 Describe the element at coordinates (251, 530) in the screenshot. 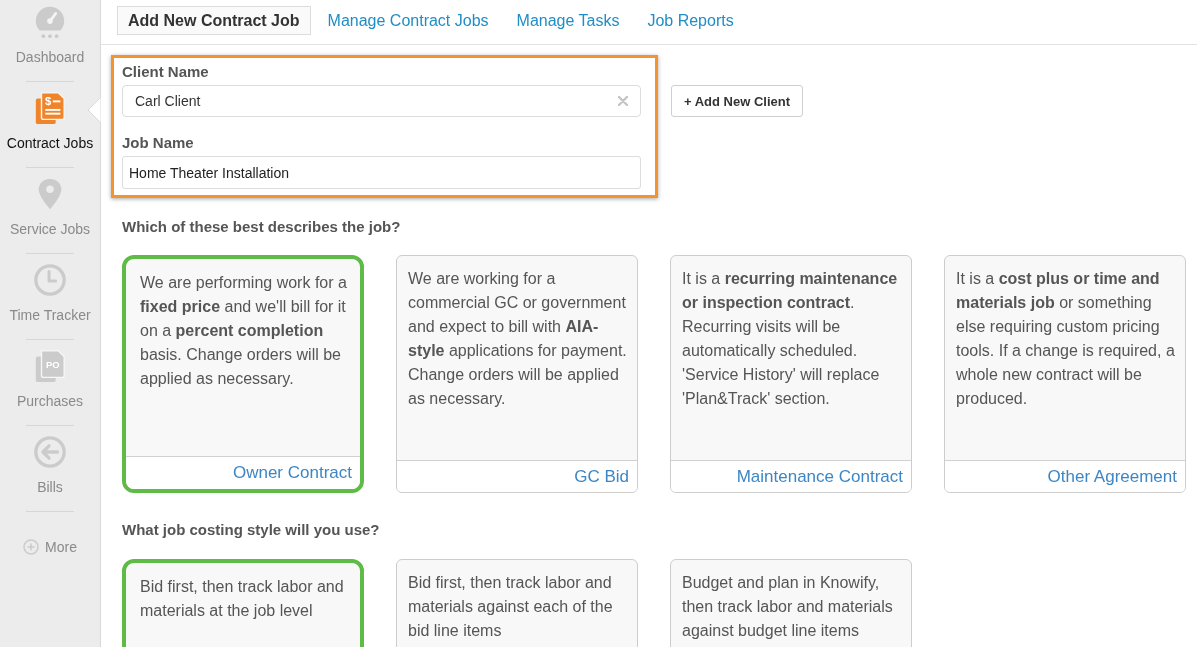

I see `section-question: What job costing style will you use?` at that location.